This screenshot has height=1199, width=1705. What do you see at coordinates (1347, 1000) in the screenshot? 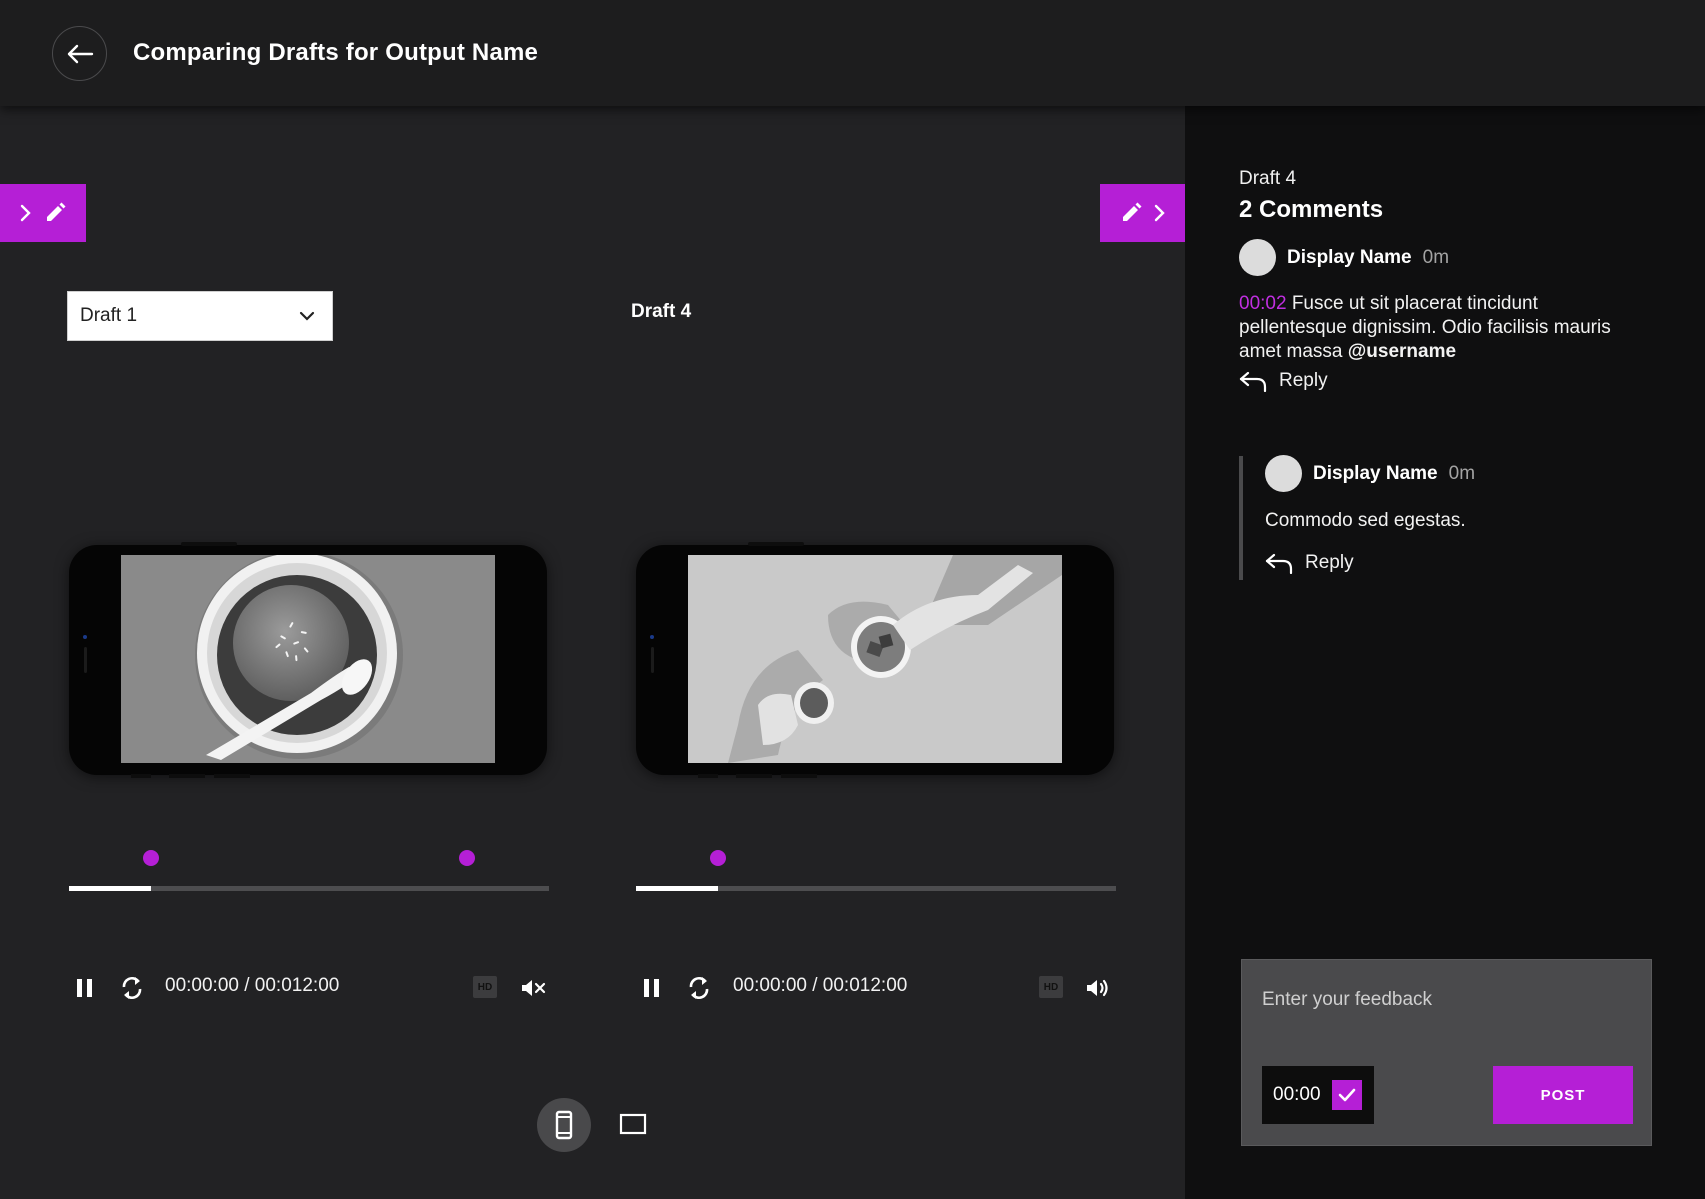
I see `feedback-input: Enter your feedback` at bounding box center [1347, 1000].